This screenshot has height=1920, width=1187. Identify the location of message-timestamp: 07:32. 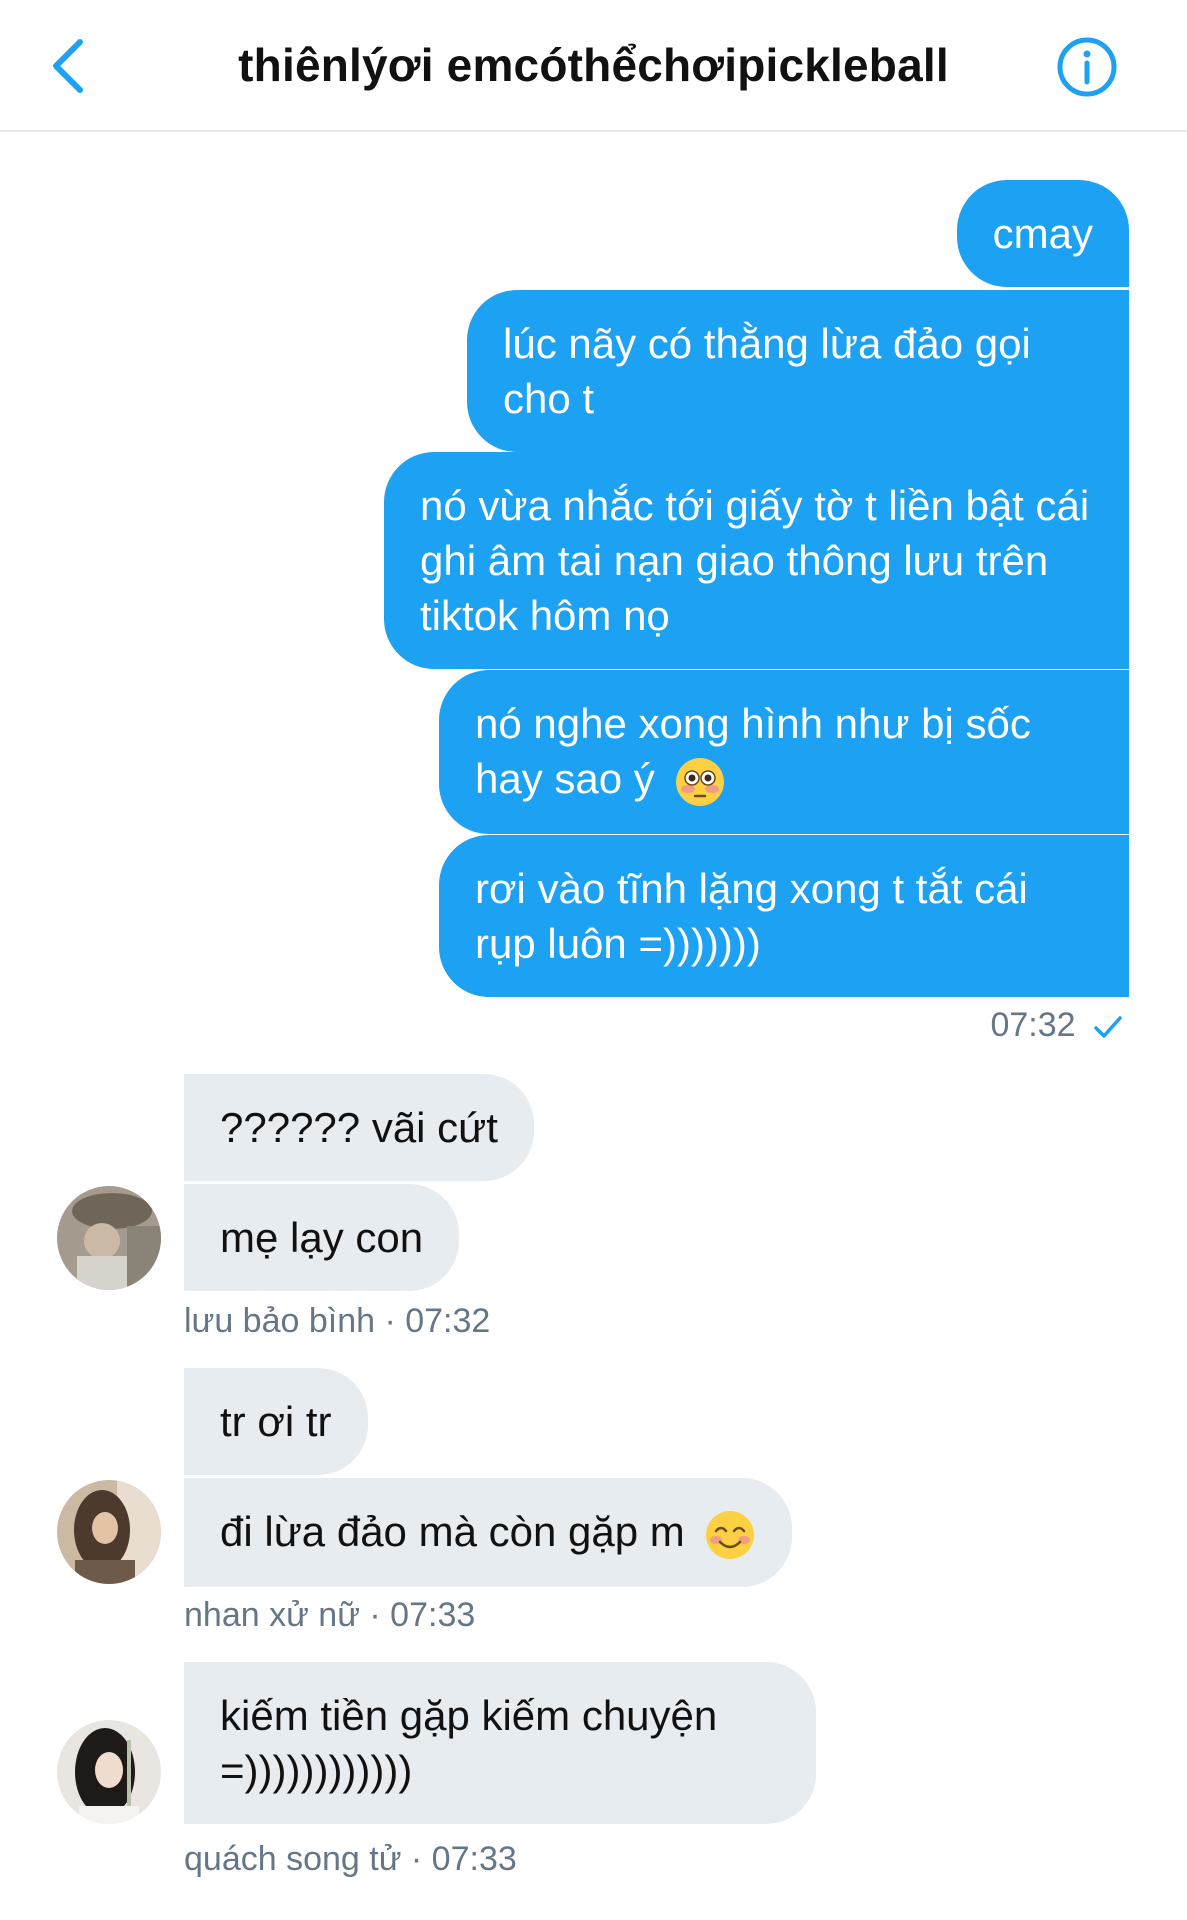
(1056, 1025).